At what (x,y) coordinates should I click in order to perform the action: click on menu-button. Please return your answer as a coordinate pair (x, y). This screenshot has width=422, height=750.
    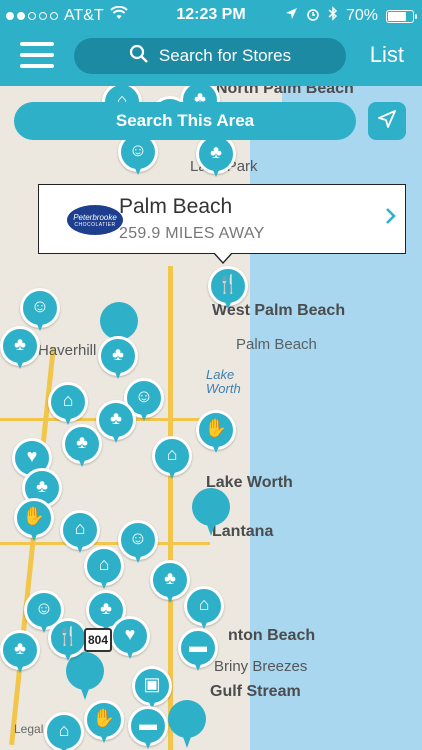
    Looking at the image, I should click on (37, 55).